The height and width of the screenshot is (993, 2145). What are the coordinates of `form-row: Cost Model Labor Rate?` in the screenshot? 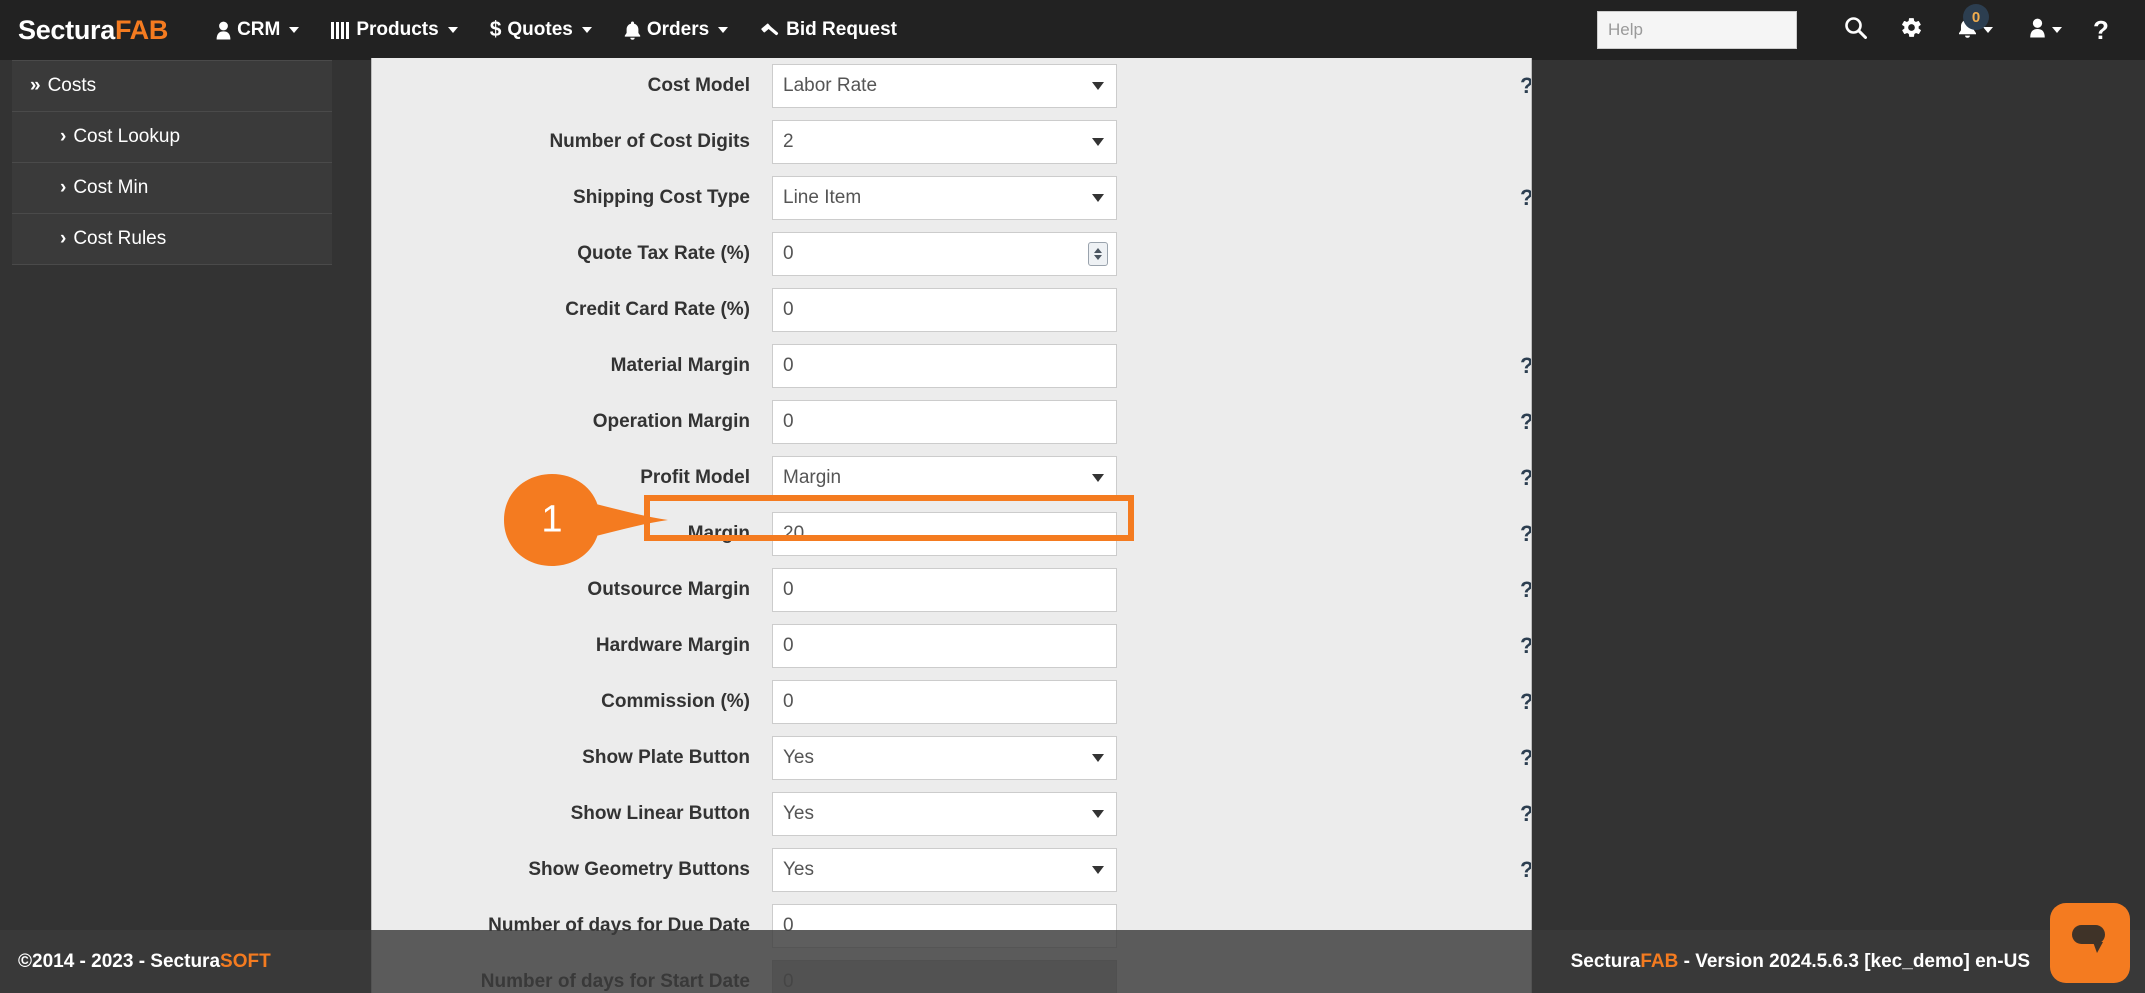 It's located at (951, 86).